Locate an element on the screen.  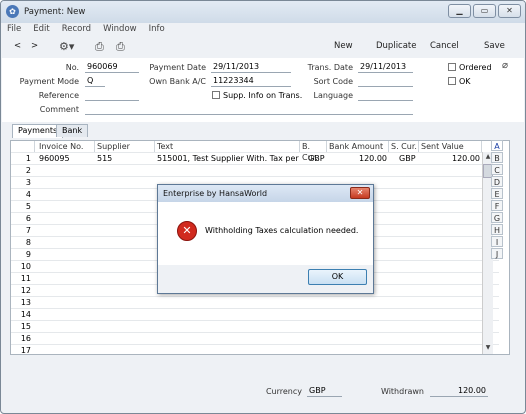
cell-invoice: 960095 is located at coordinates (67, 158).